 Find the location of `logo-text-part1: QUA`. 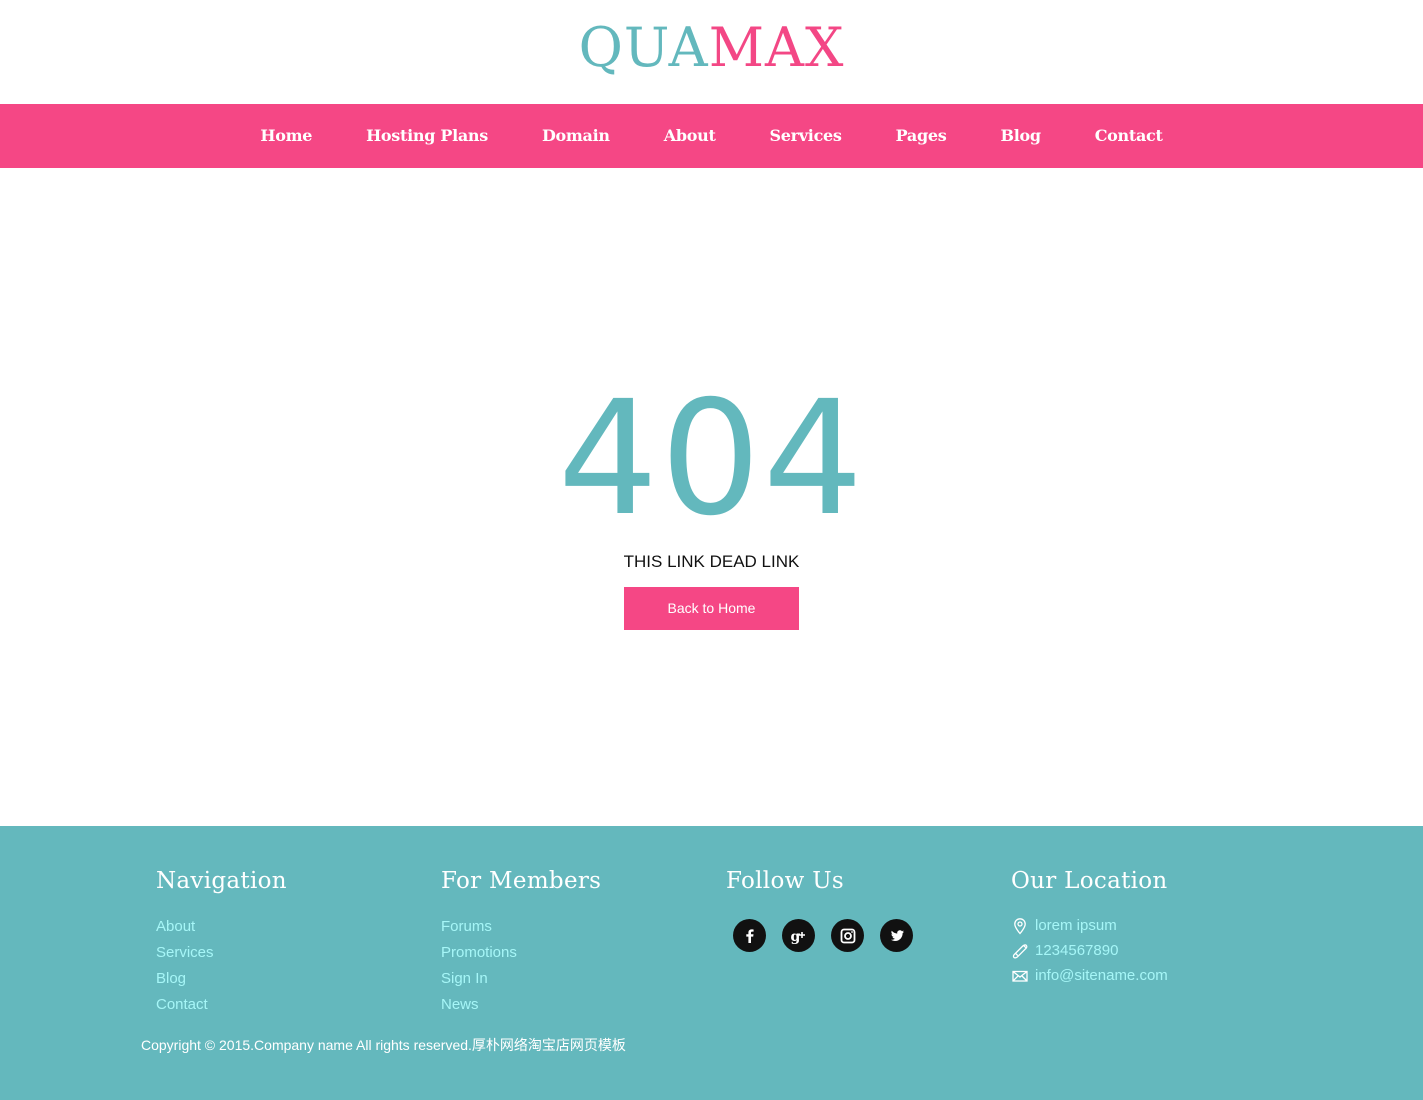

logo-text-part1: QUA is located at coordinates (643, 47).